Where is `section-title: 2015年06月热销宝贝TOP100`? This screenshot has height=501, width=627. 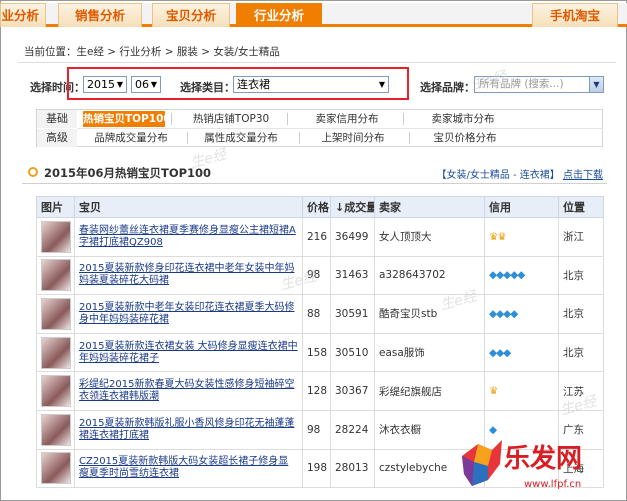
section-title: 2015年06月热销宝贝TOP100 is located at coordinates (128, 173).